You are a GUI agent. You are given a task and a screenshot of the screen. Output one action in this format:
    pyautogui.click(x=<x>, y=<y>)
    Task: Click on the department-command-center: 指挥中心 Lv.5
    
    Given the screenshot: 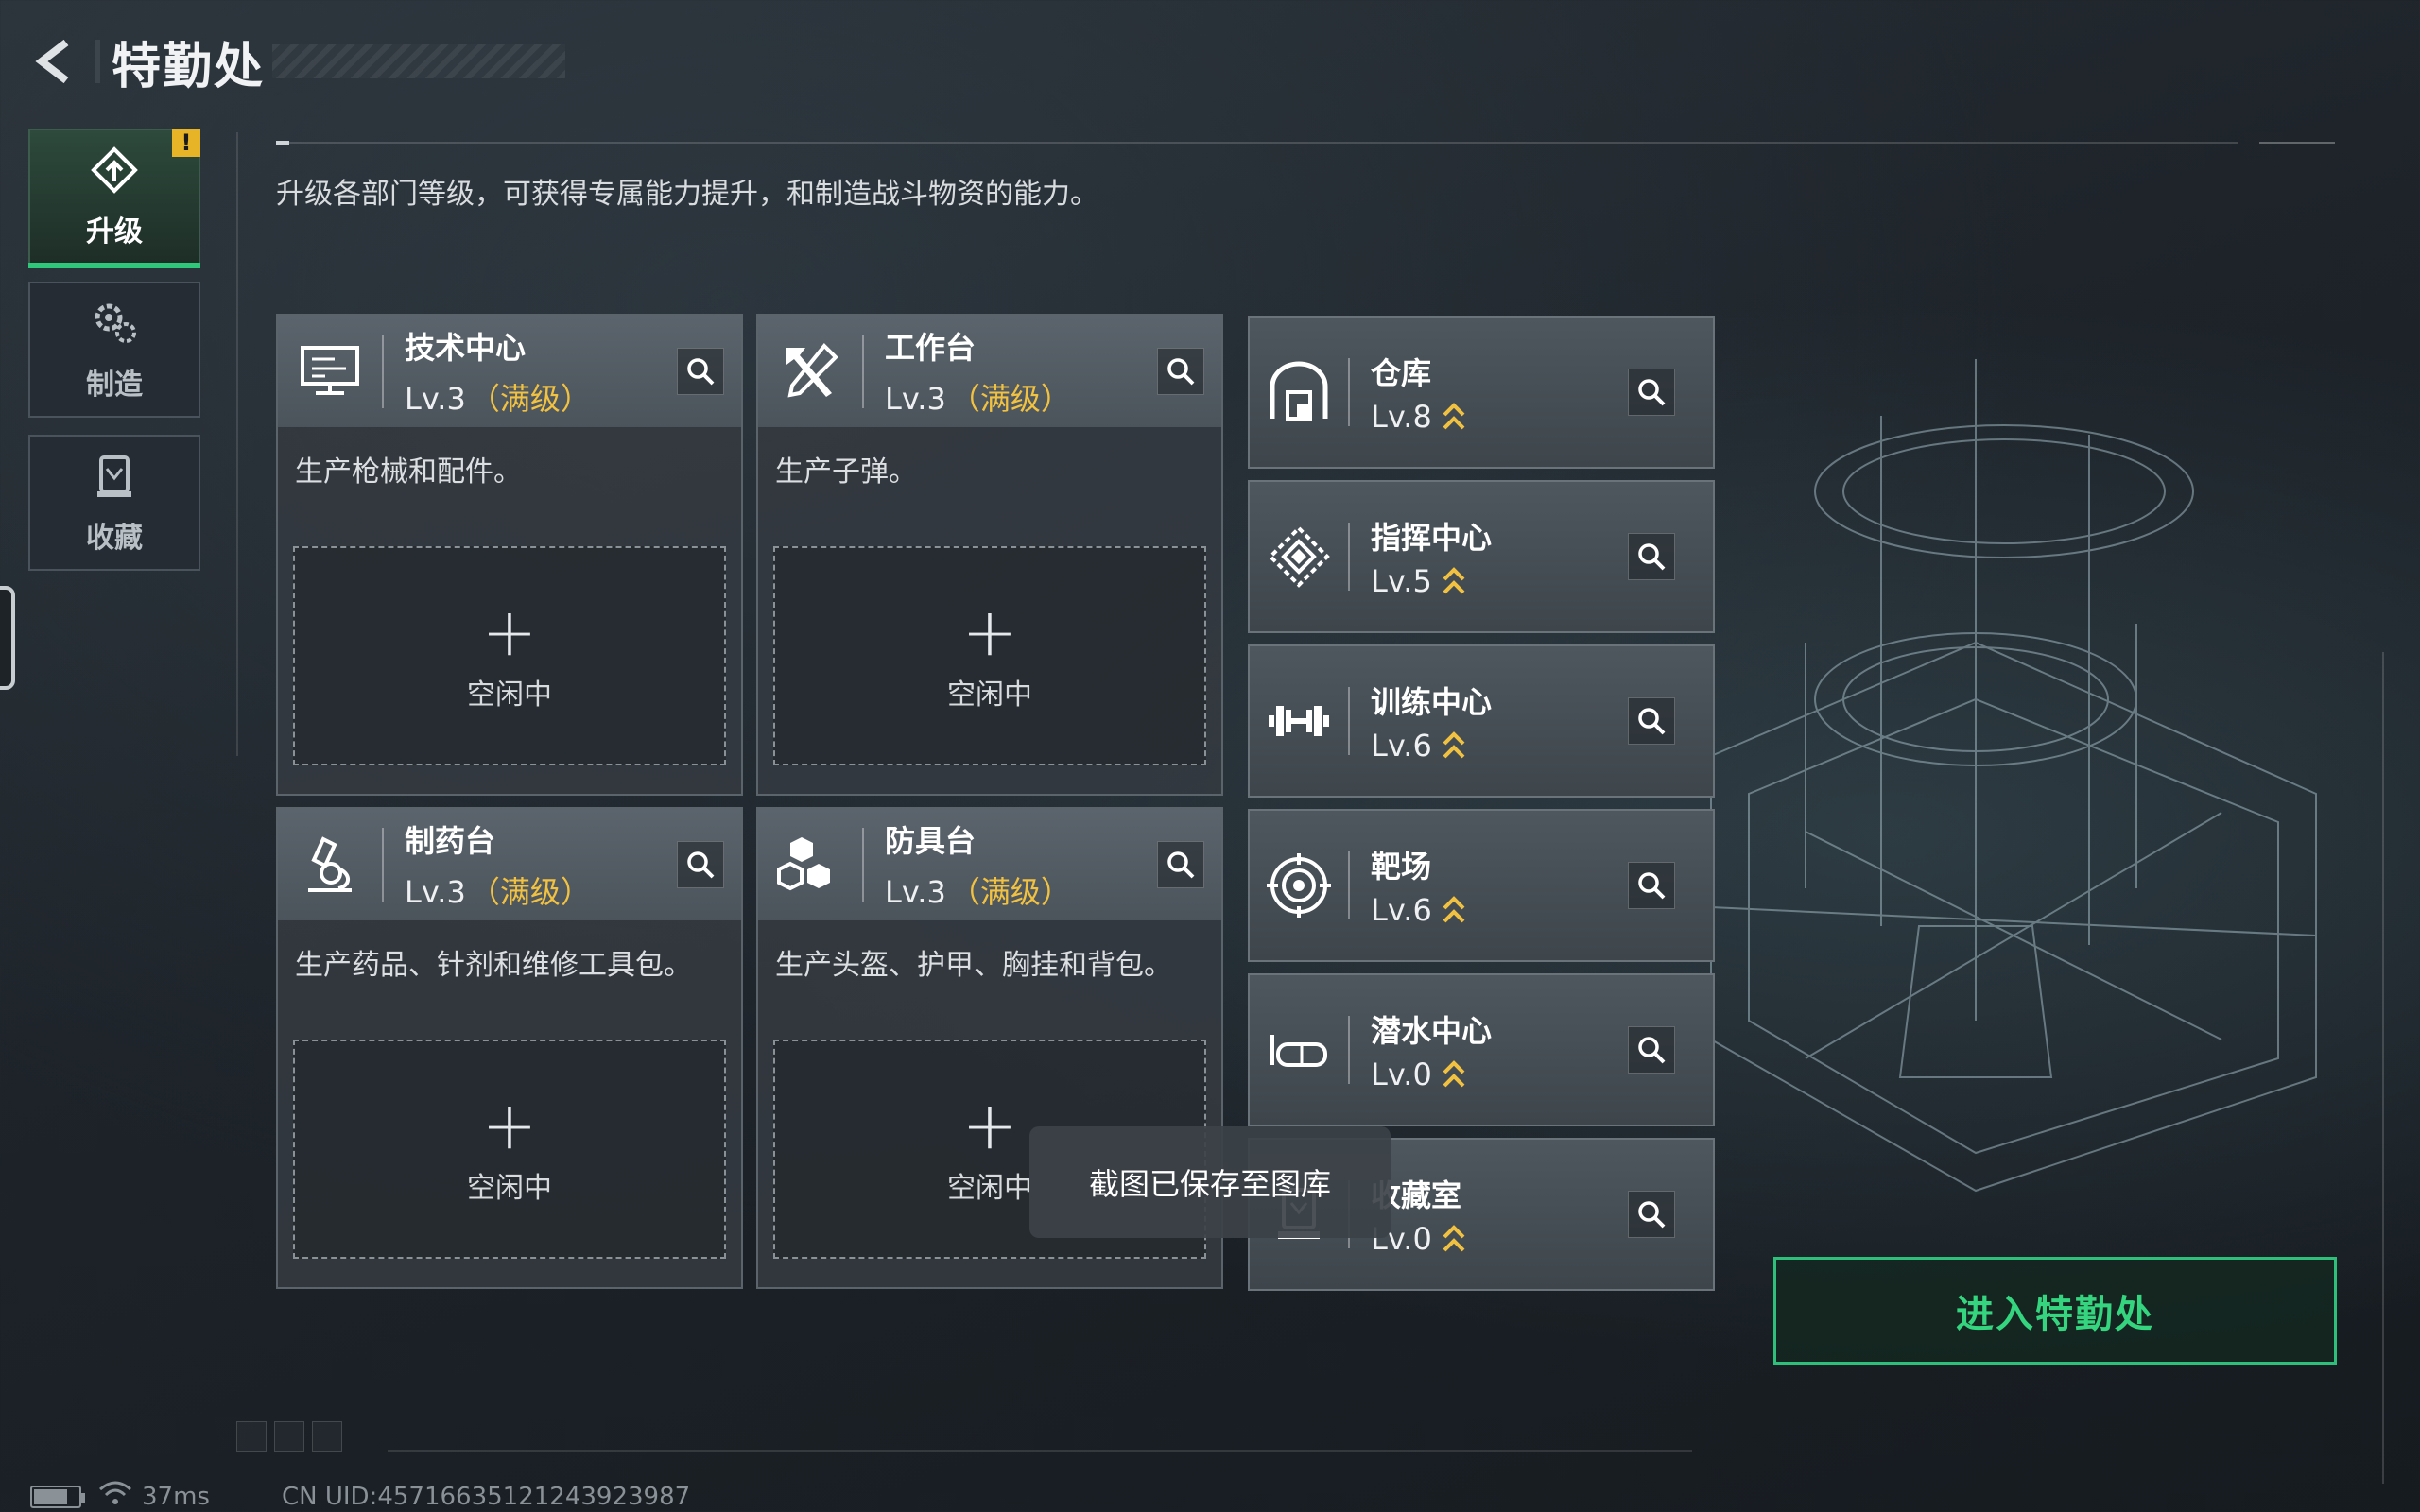 What is the action you would take?
    pyautogui.click(x=1481, y=556)
    